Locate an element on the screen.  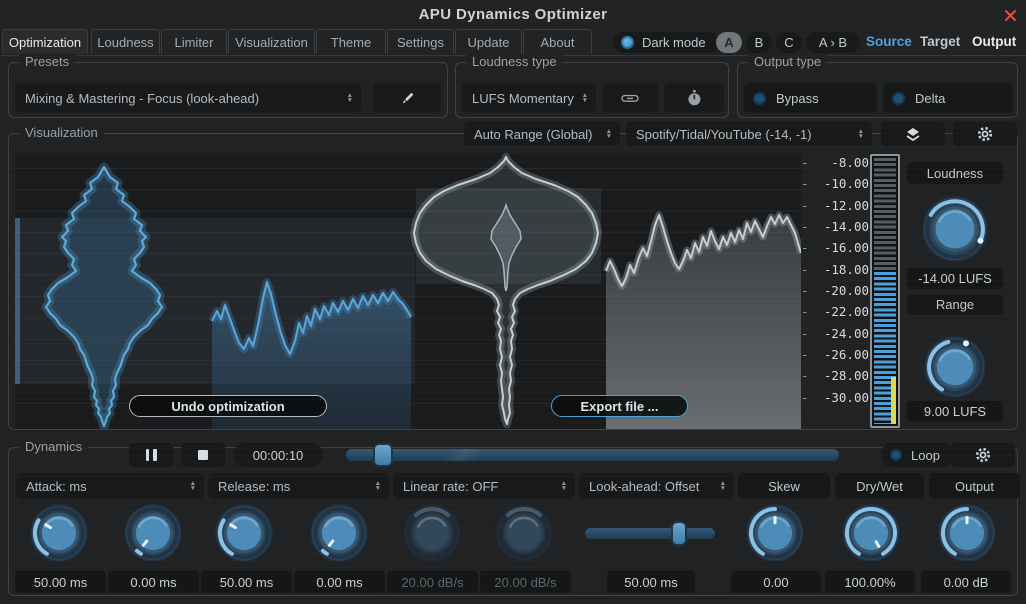
release-mode-select: Release: ms ▲ ▼ is located at coordinates (298, 486).